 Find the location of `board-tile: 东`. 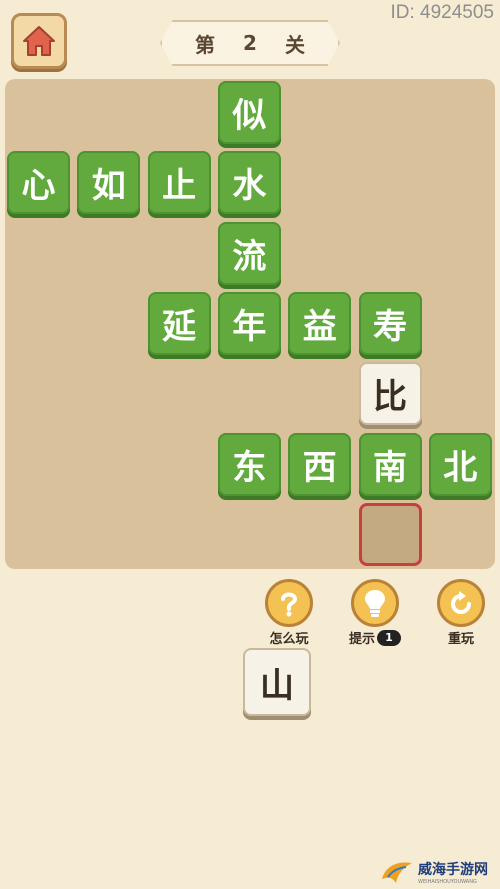

board-tile: 东 is located at coordinates (249, 464).